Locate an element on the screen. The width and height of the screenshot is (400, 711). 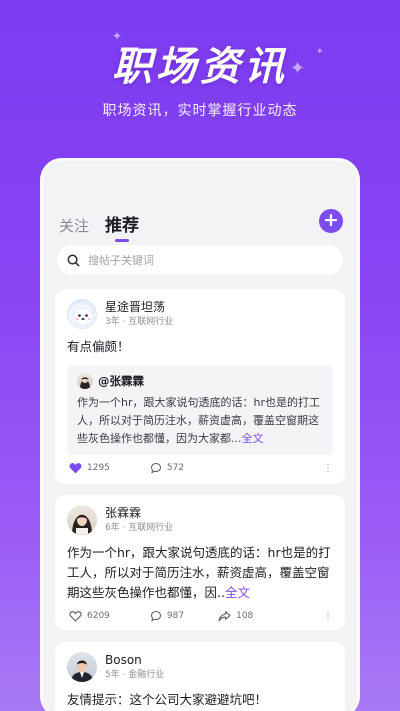
heart-outline-icon is located at coordinates (75, 616).